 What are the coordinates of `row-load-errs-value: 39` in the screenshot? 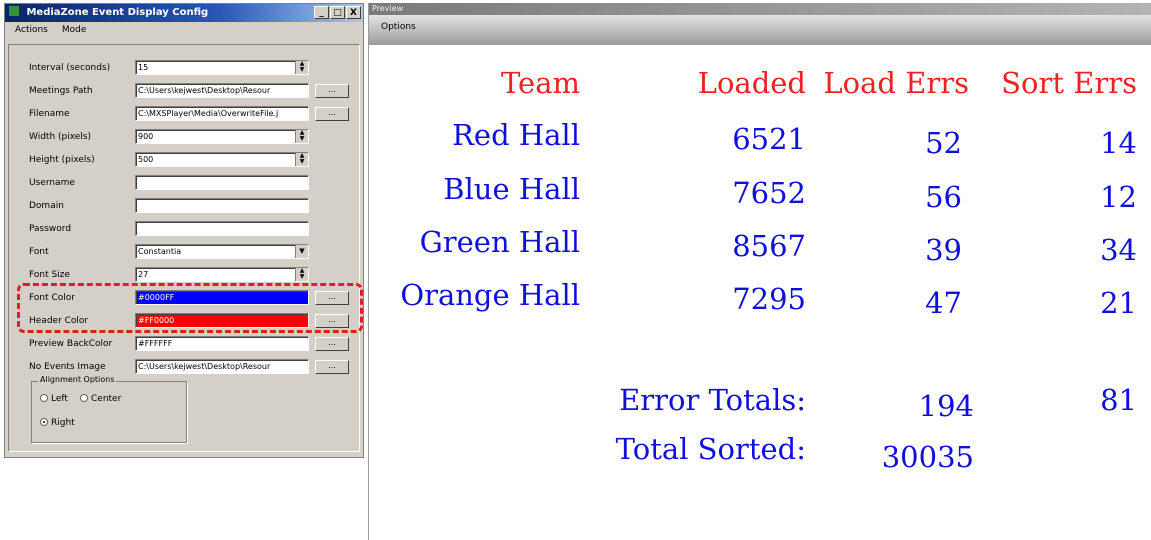 It's located at (943, 250).